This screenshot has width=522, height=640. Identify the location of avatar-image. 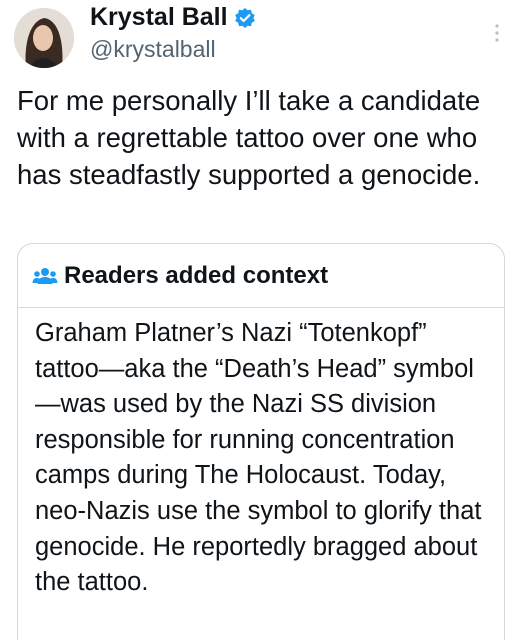
(44, 38).